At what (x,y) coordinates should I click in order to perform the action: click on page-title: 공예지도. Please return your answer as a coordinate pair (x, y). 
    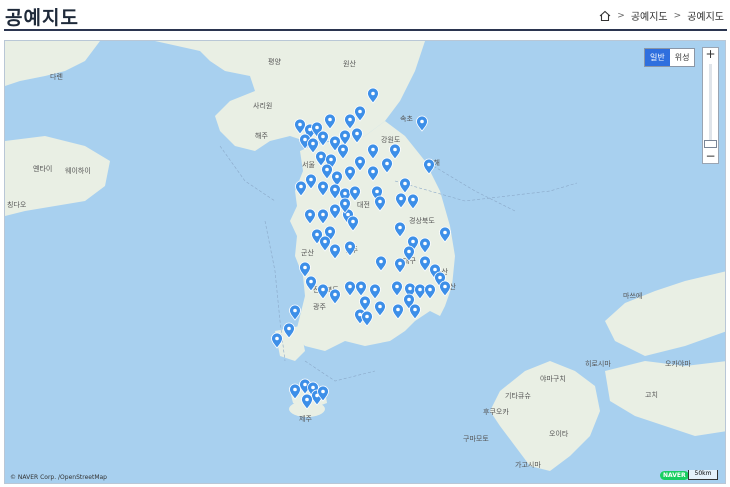
    Looking at the image, I should click on (42, 18).